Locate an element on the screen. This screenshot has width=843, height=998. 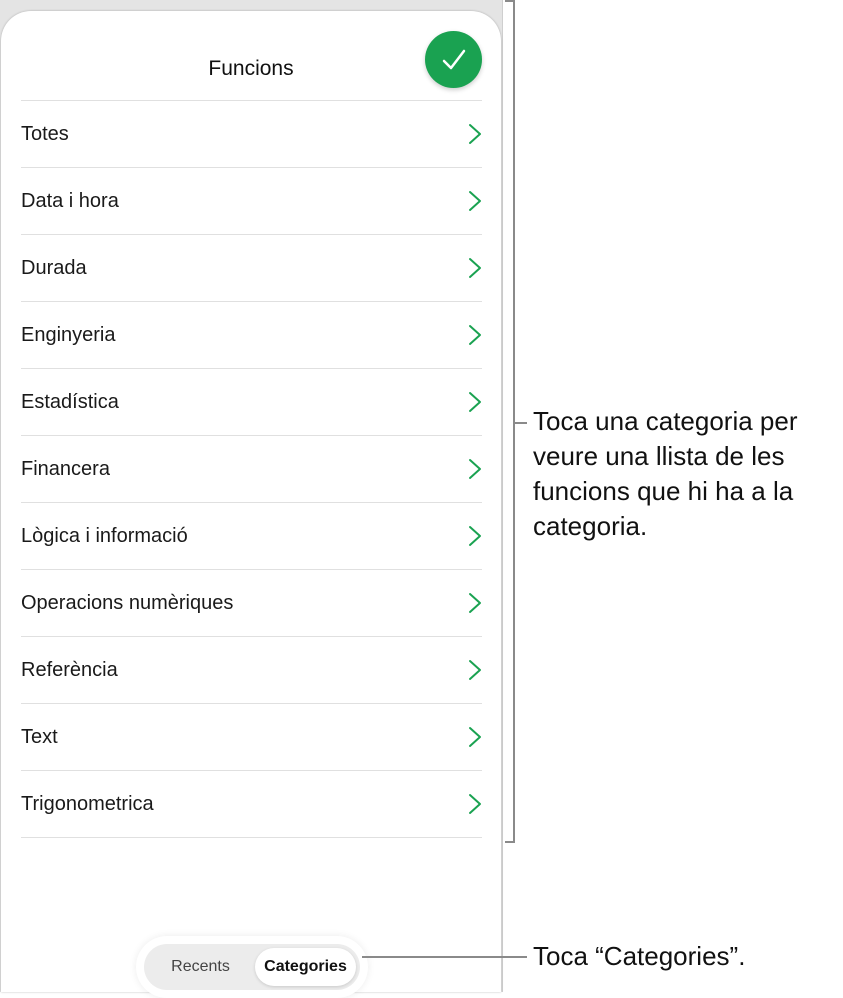
segment-recents: Recents is located at coordinates (200, 967).